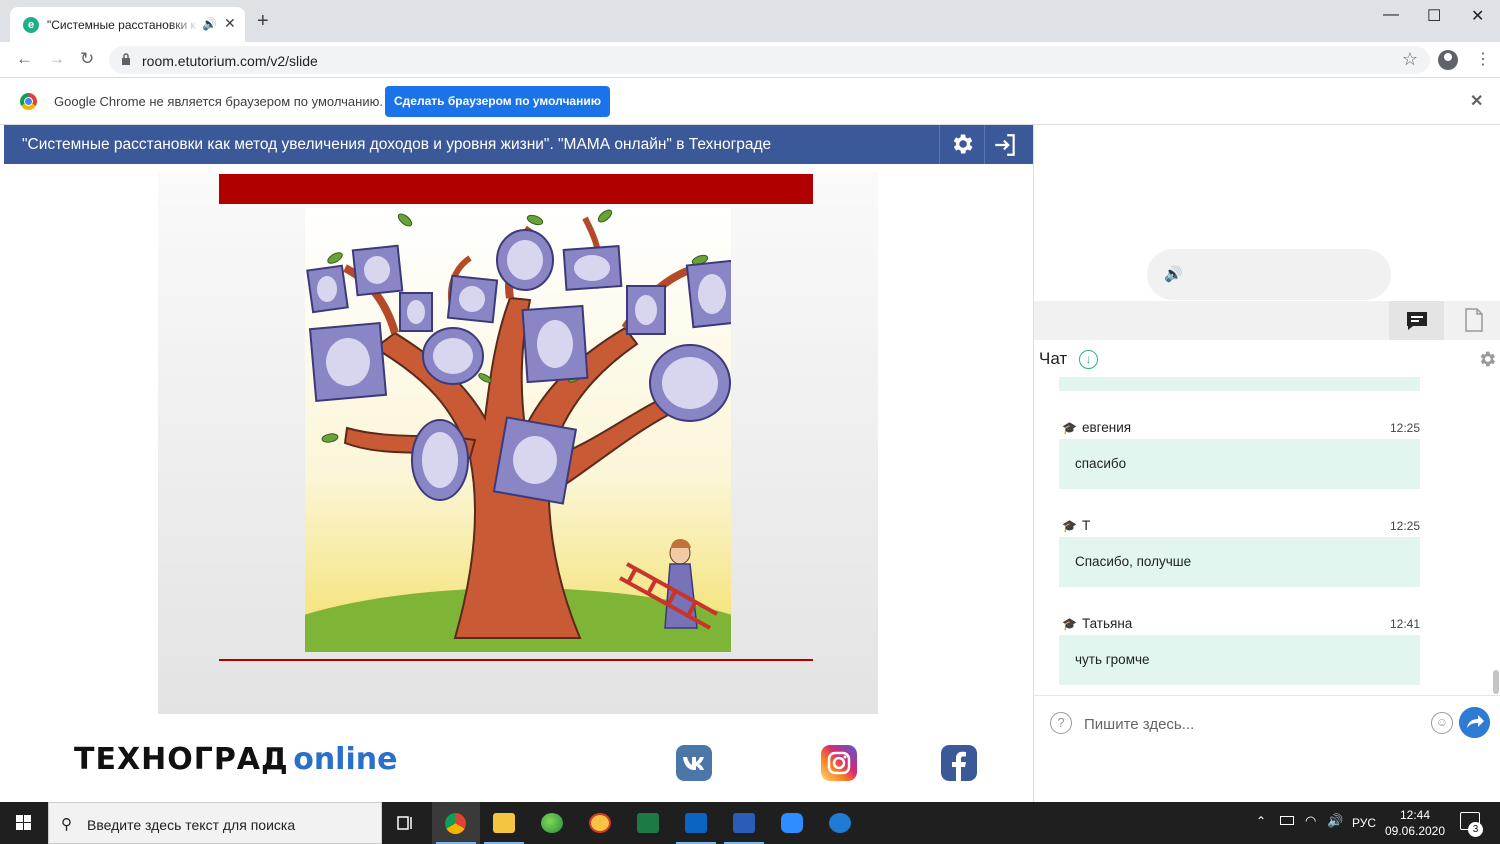 The width and height of the screenshot is (1500, 844). I want to click on clock-time: 12:44, so click(1415, 815).